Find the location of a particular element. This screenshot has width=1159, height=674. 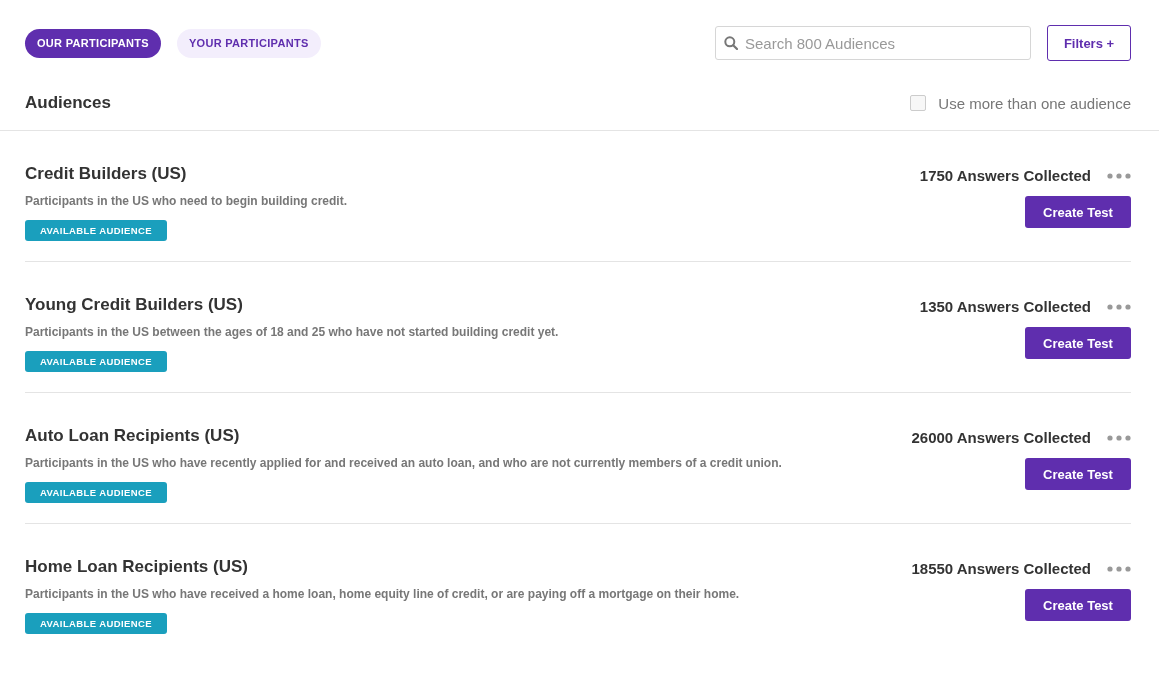

checkbox-label: Use more than one audience is located at coordinates (1034, 103).